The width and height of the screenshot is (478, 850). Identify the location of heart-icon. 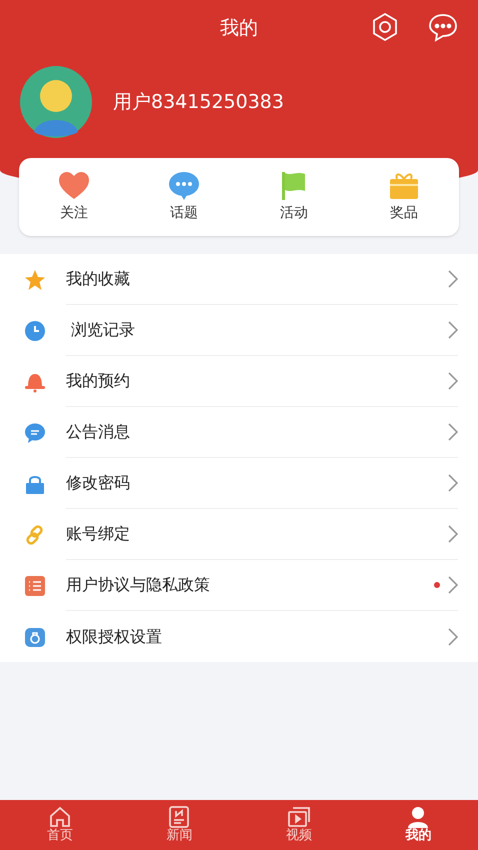
(74, 185).